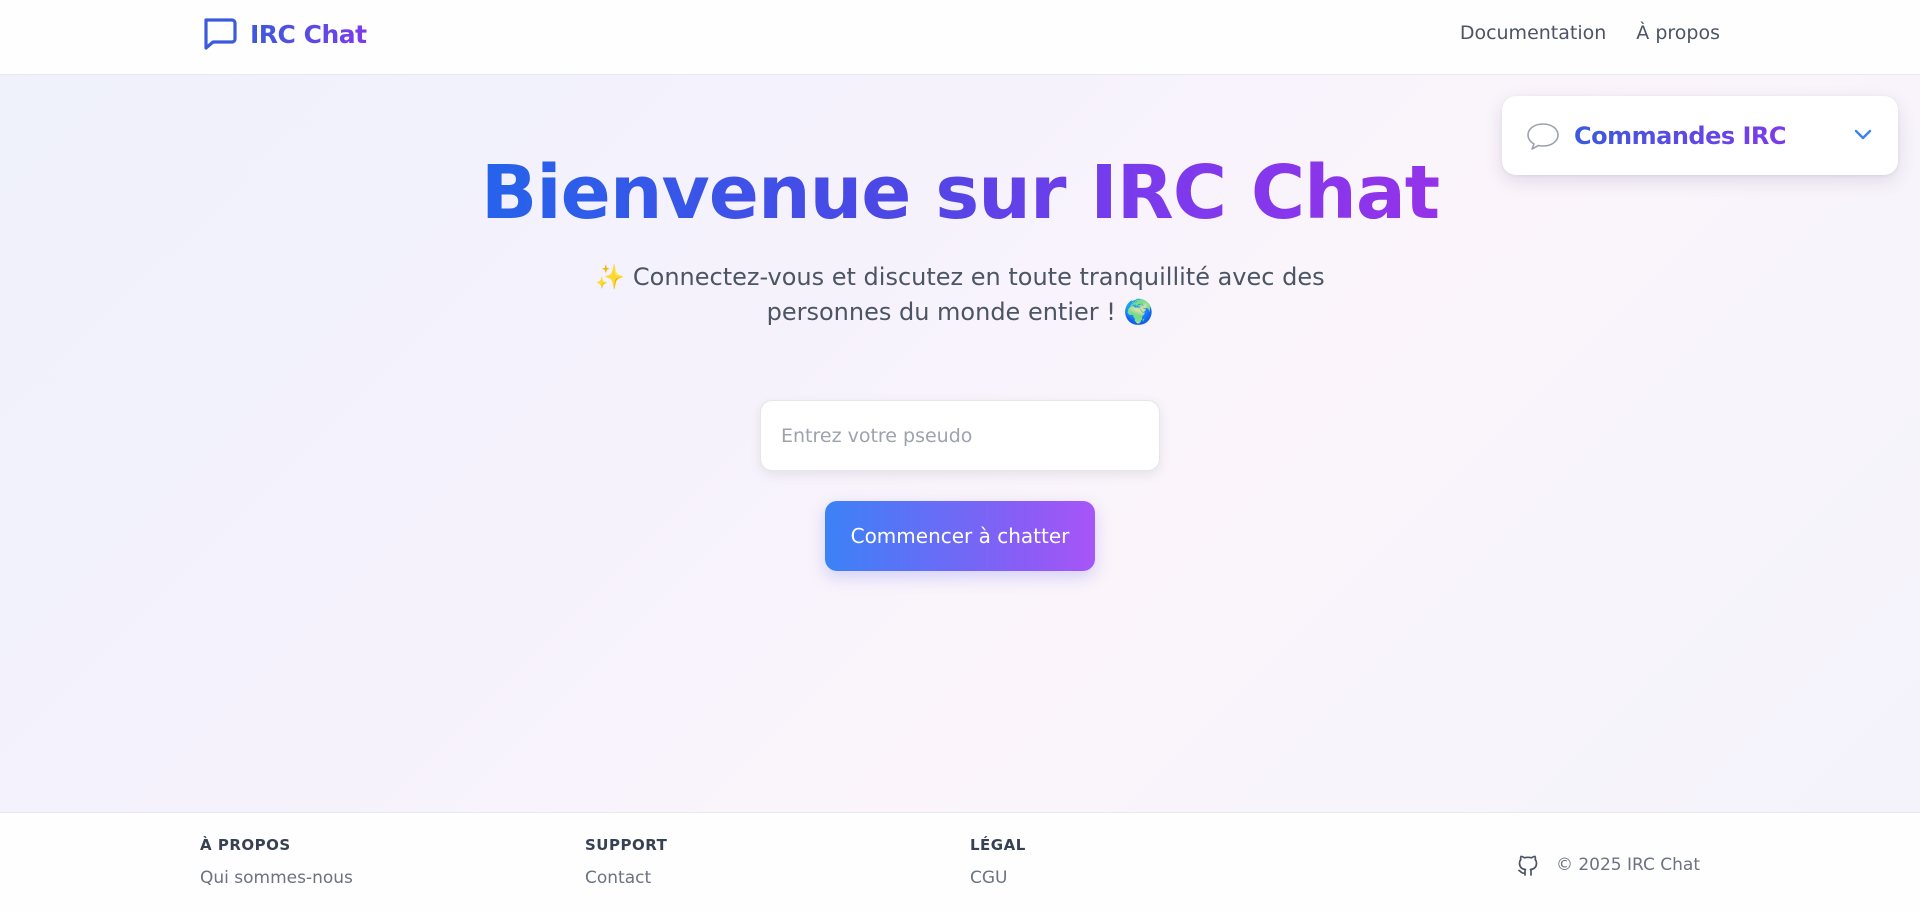 Image resolution: width=1920 pixels, height=912 pixels. Describe the element at coordinates (626, 862) in the screenshot. I see `footer-col-support: SUPPORT Contact` at that location.